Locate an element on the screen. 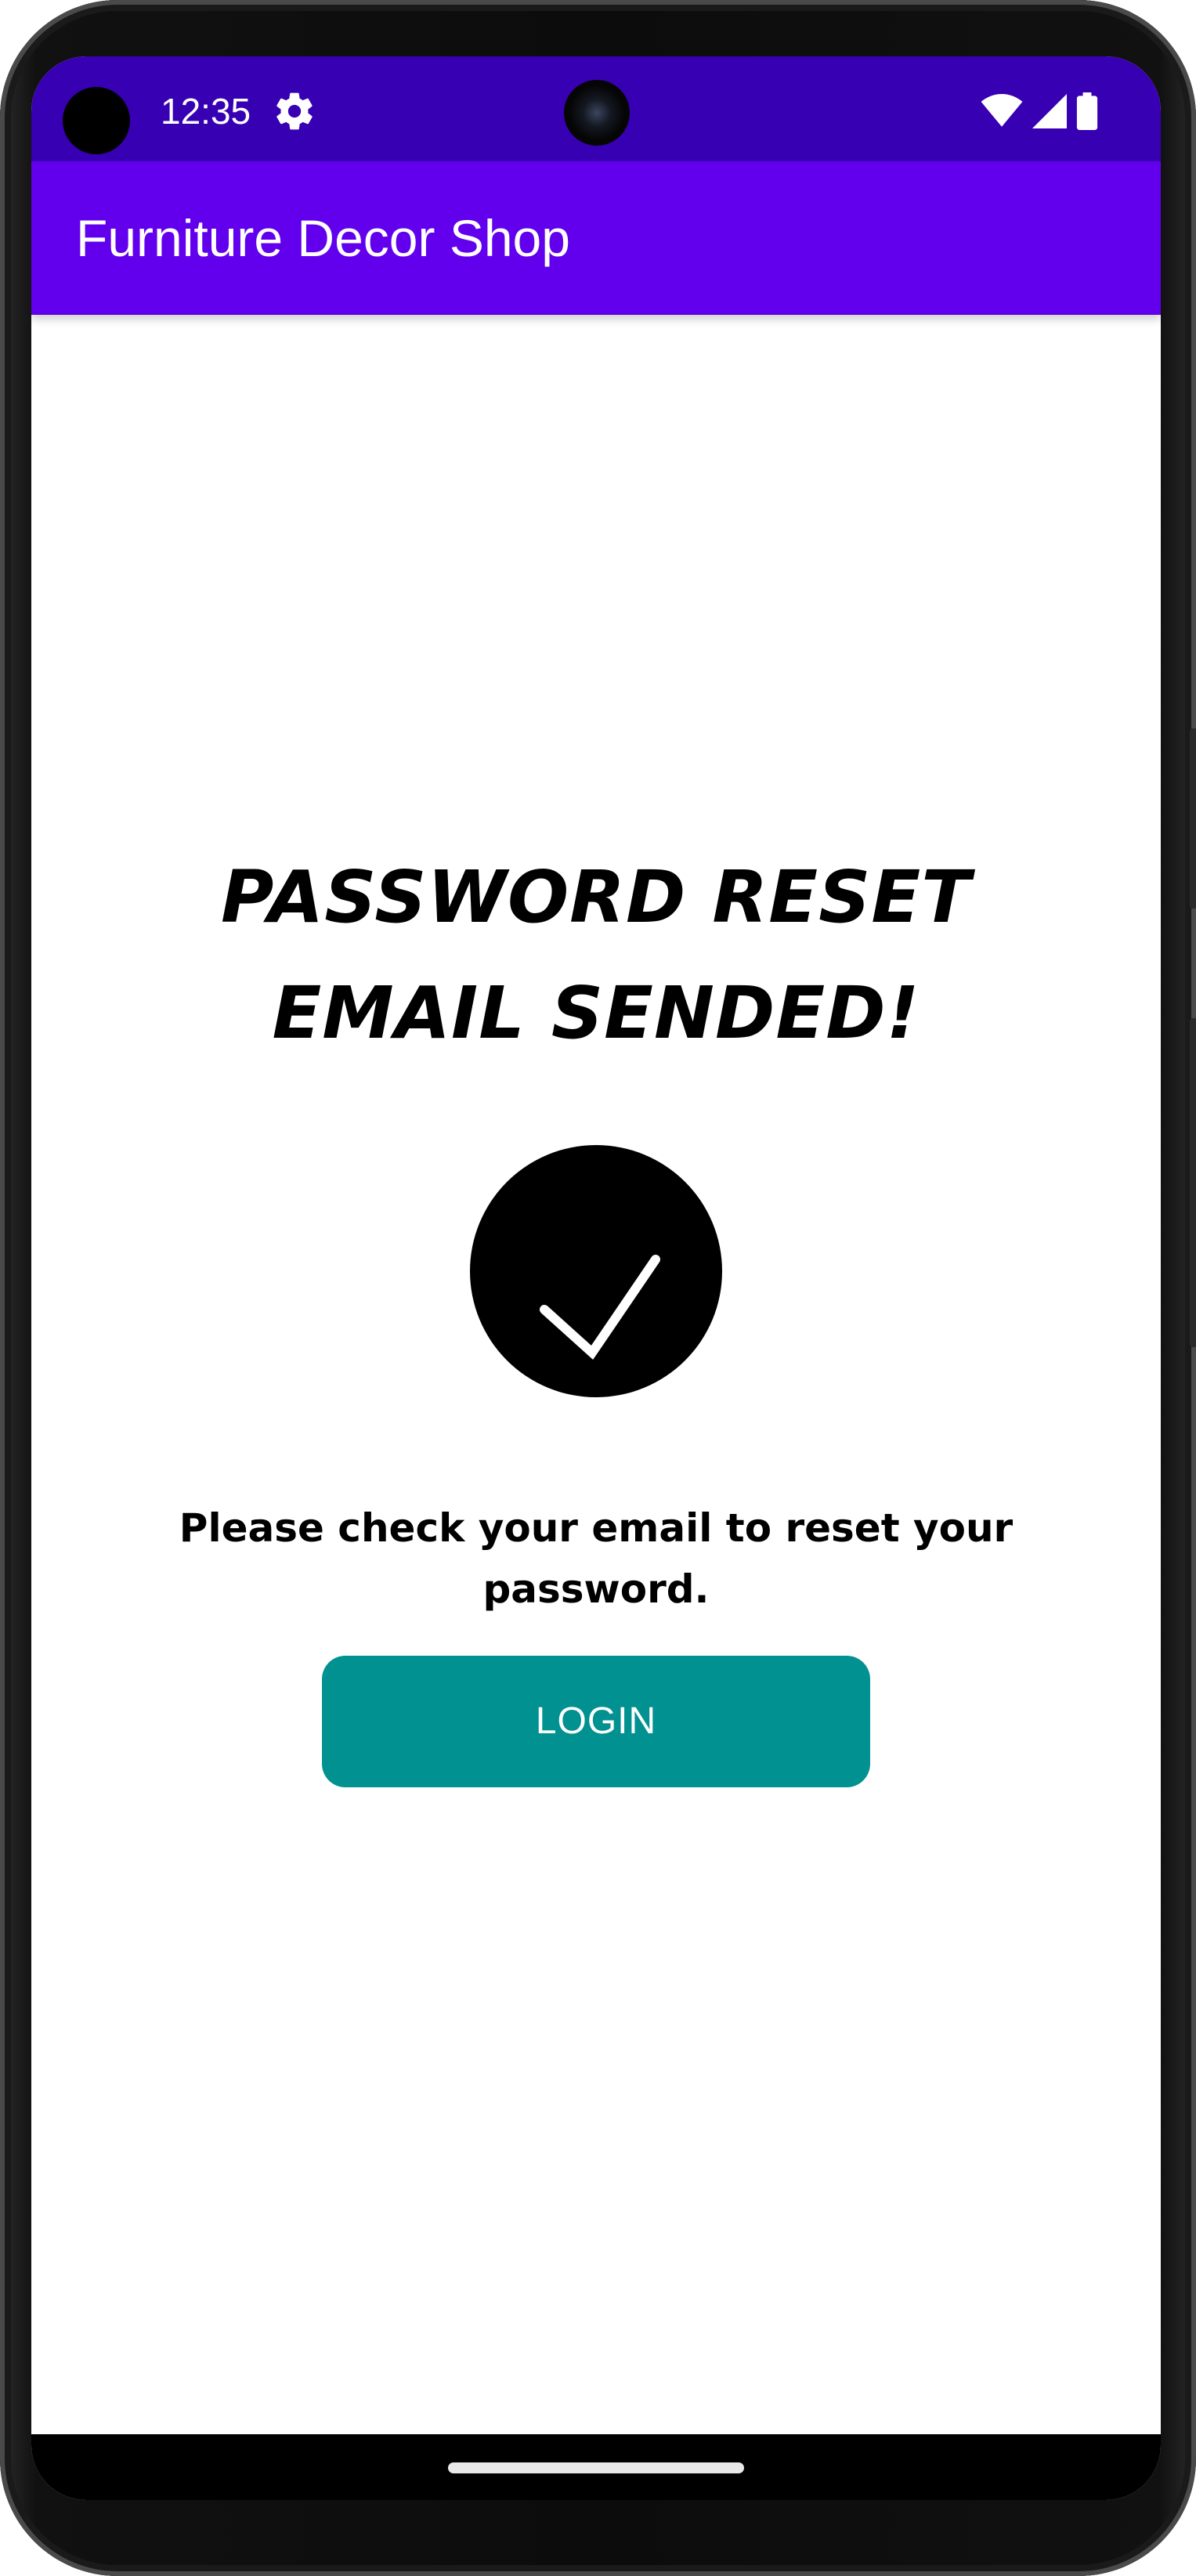 The image size is (1196, 2576). power-button is located at coordinates (1193, 1182).